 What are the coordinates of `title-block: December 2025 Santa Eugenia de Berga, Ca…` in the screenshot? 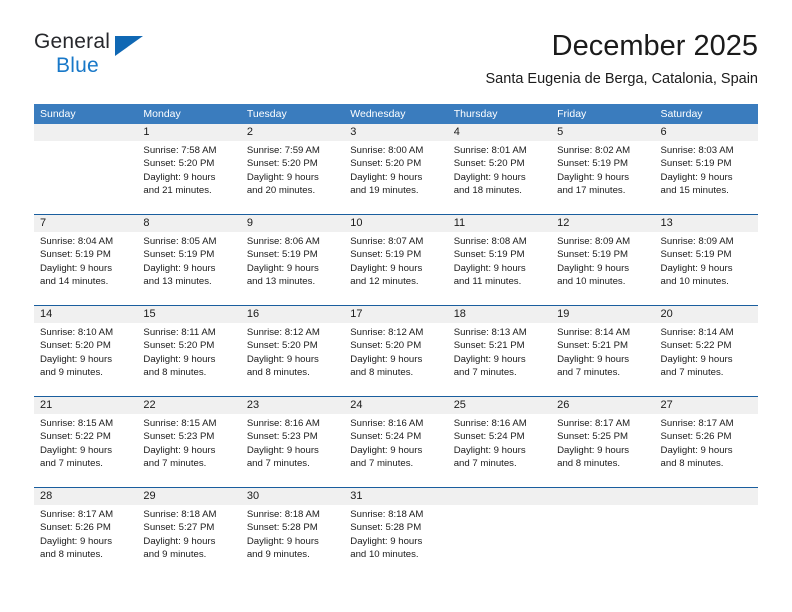 It's located at (622, 58).